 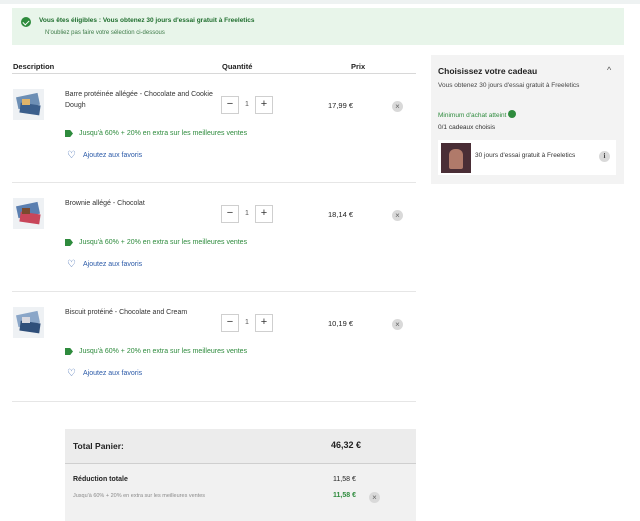 I want to click on applied-promo-amount: 11,58 €, so click(x=344, y=495).